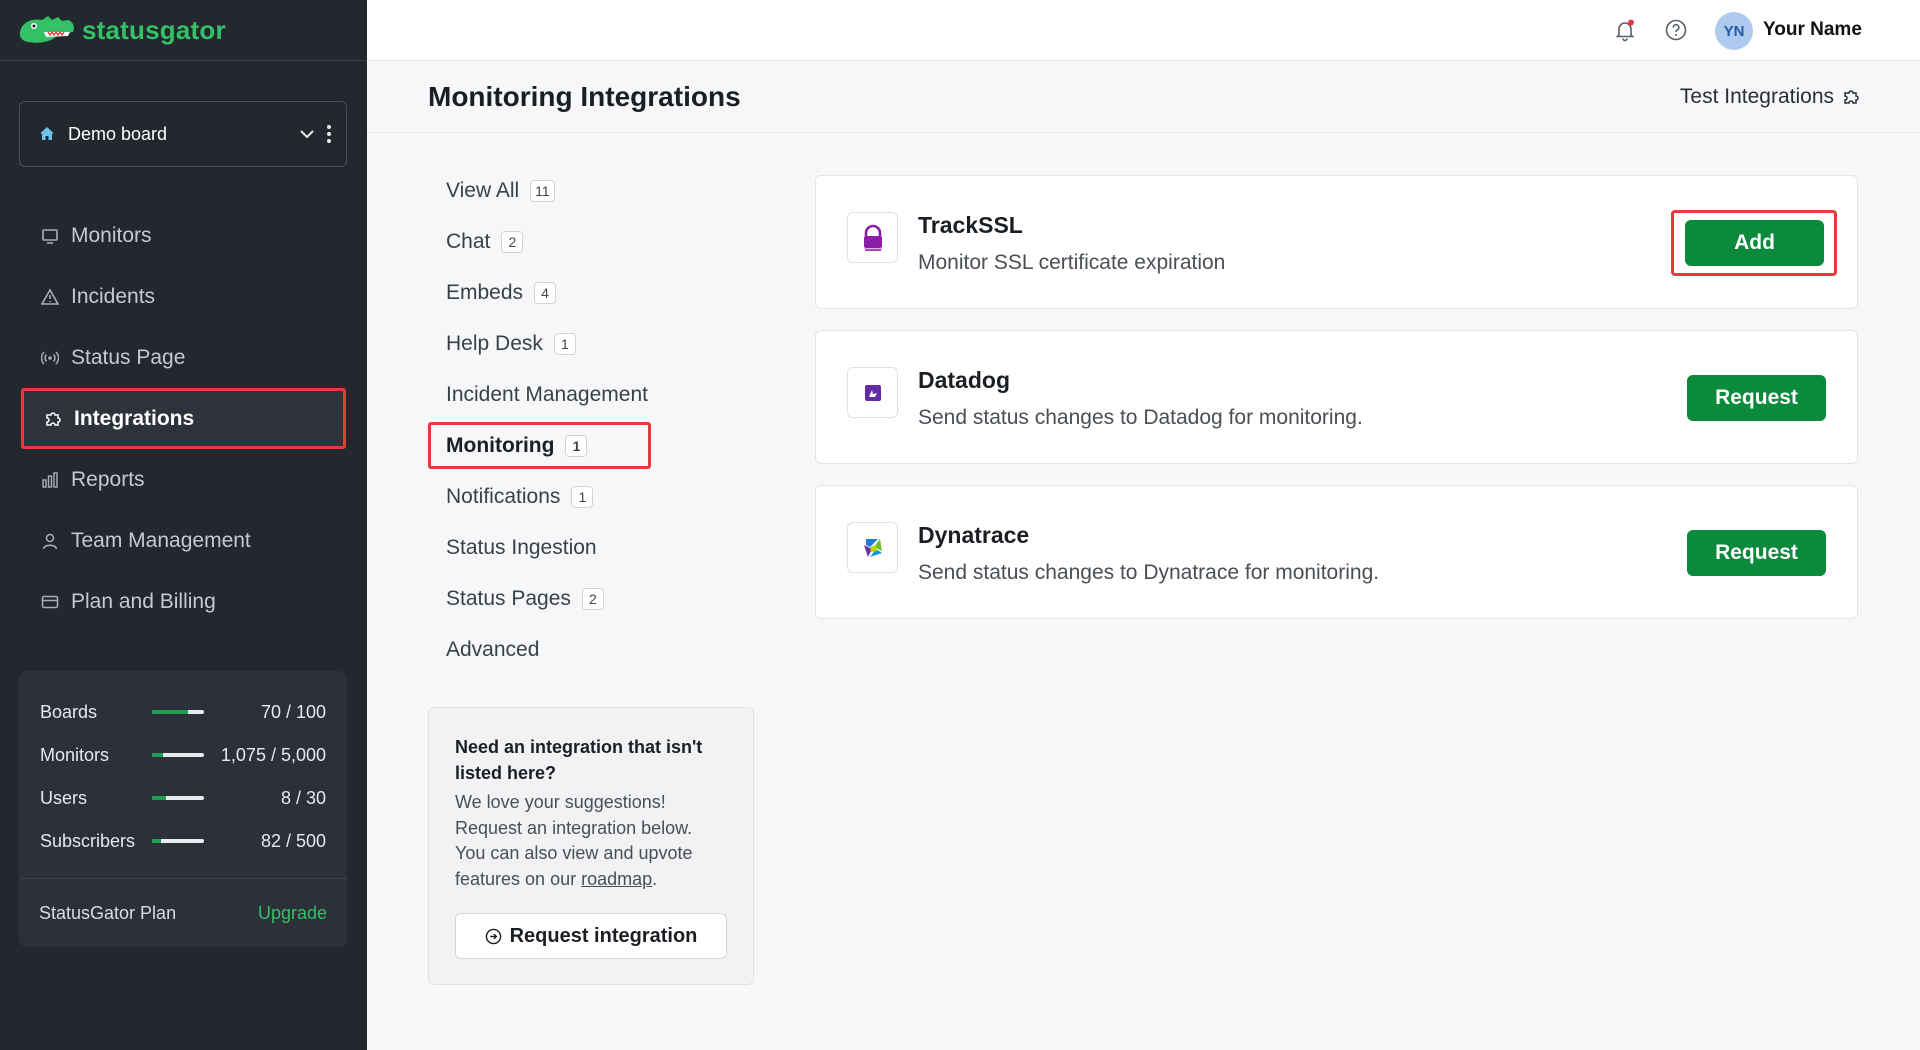 The width and height of the screenshot is (1920, 1050). Describe the element at coordinates (183, 913) in the screenshot. I see `plan-row: StatusGator Plan Upgrade` at that location.